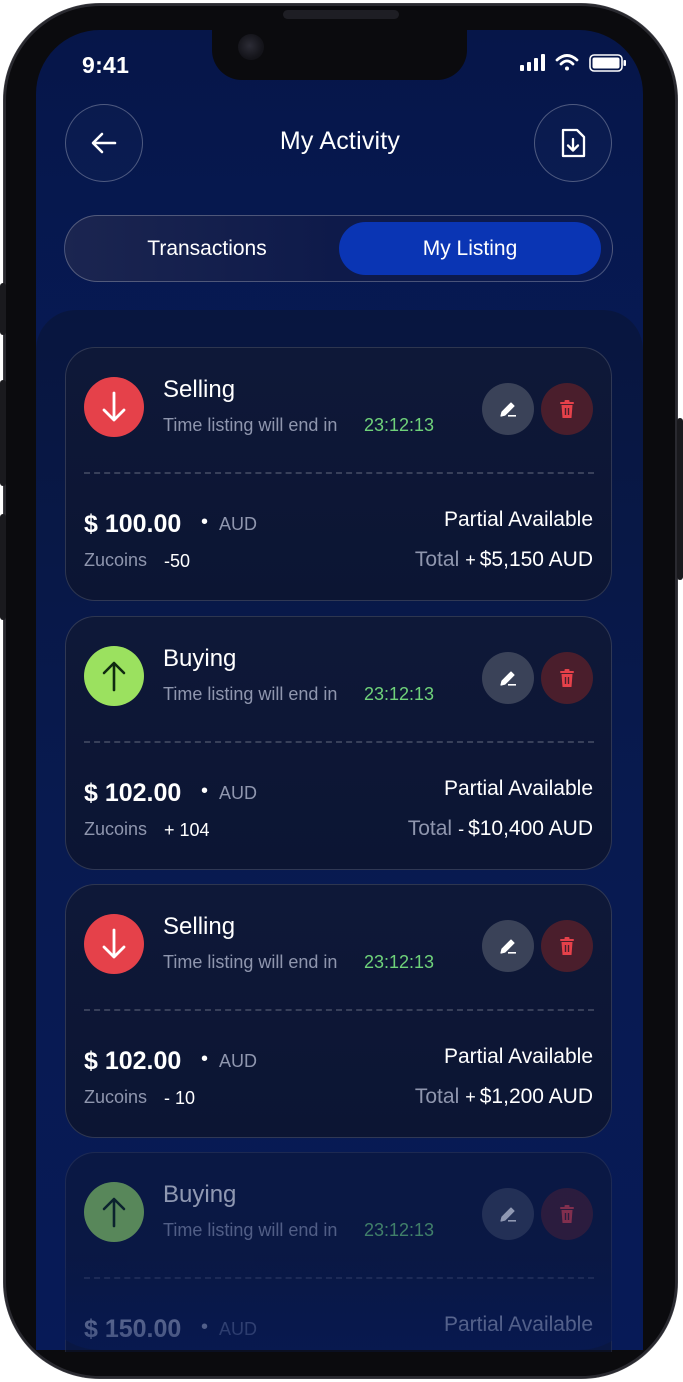  I want to click on zucoins-value: -50, so click(177, 561).